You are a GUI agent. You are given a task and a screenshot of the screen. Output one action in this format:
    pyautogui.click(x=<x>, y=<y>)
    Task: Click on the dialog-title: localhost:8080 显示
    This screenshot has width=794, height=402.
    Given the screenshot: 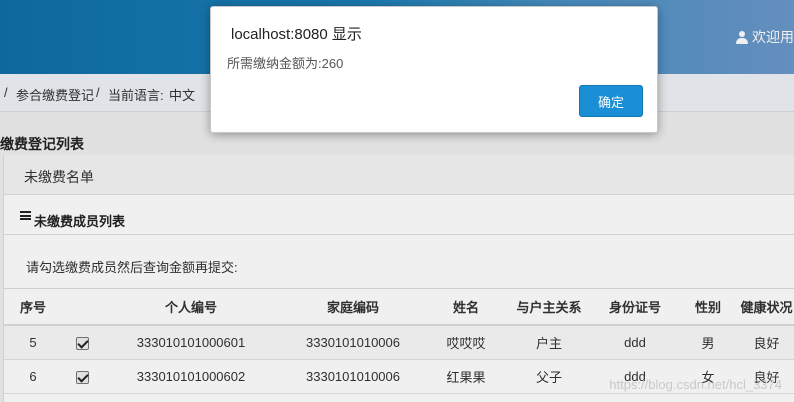 What is the action you would take?
    pyautogui.click(x=296, y=34)
    